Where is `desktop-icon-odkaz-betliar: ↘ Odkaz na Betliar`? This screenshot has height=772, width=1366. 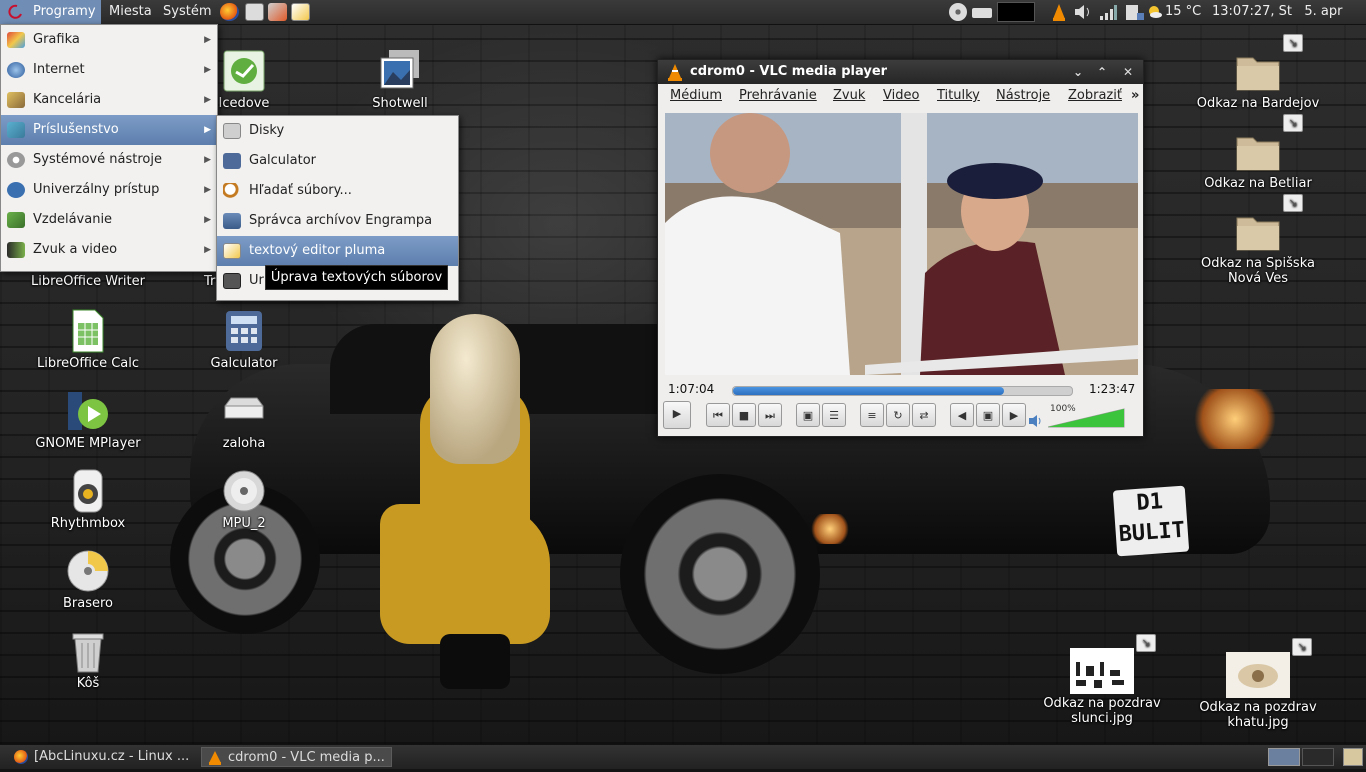
desktop-icon-odkaz-betliar: ↘ Odkaz na Betliar is located at coordinates (1258, 152).